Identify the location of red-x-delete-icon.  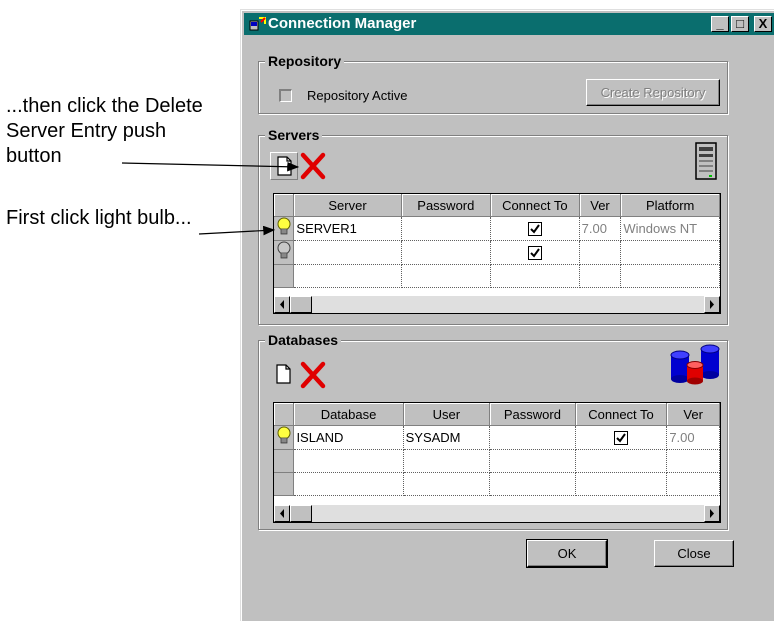
(313, 166).